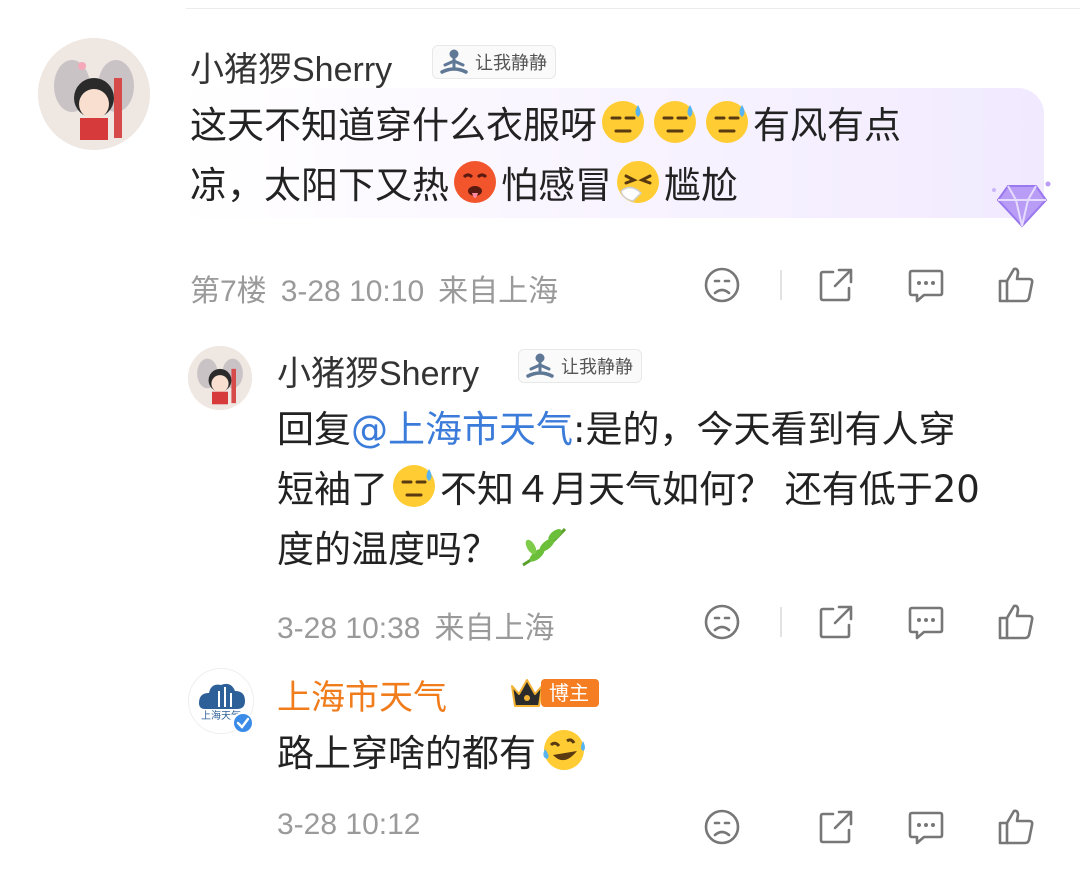 The width and height of the screenshot is (1080, 876). What do you see at coordinates (475, 182) in the screenshot?
I see `hot-face-emoji` at bounding box center [475, 182].